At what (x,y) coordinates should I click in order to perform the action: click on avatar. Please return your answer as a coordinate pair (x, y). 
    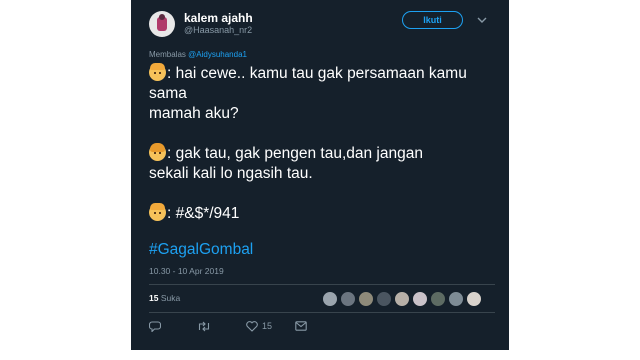
    Looking at the image, I should click on (162, 24).